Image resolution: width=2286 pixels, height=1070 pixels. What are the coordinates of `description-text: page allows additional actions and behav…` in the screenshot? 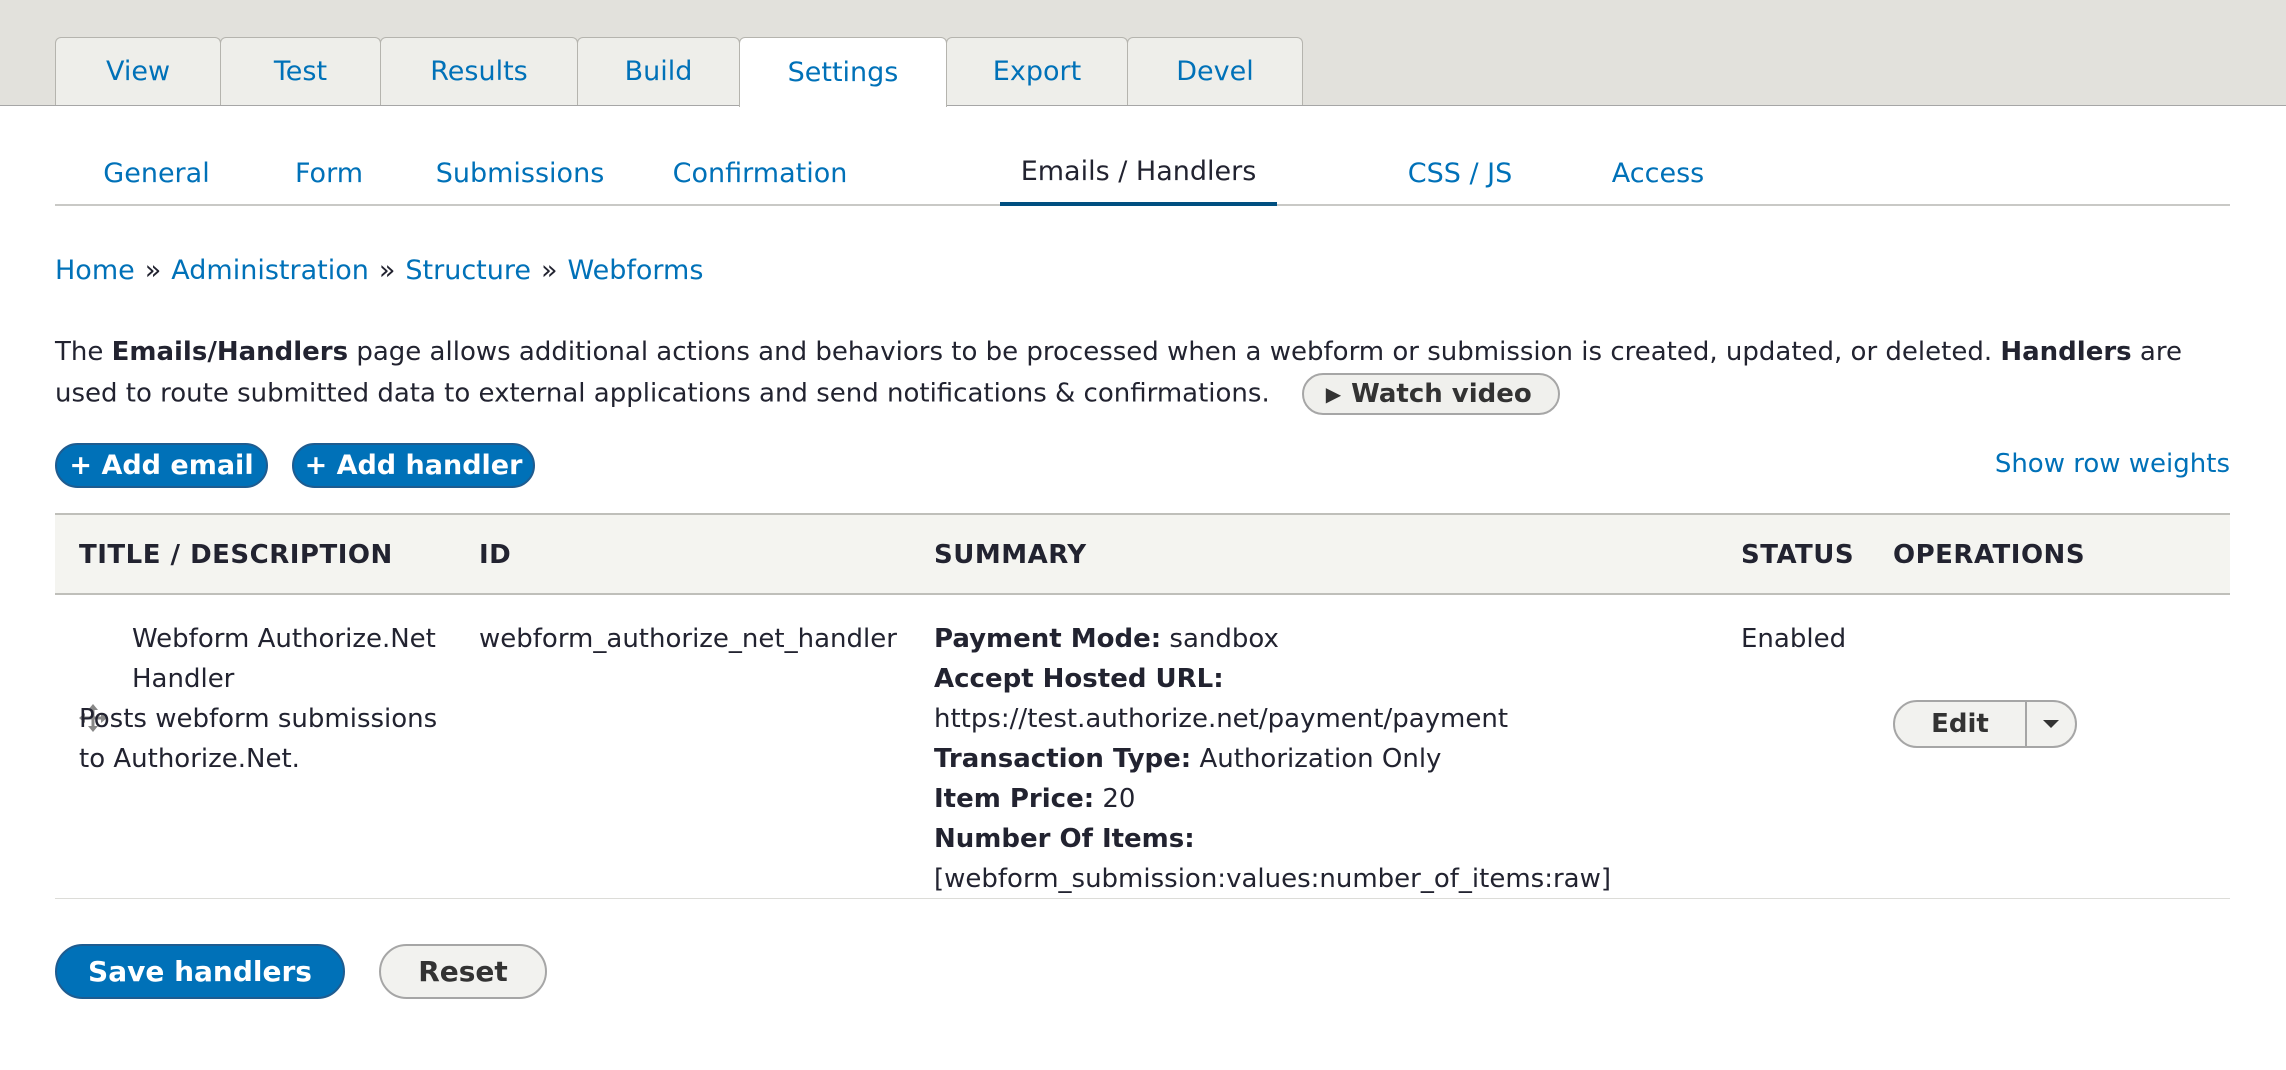 It's located at (1174, 352).